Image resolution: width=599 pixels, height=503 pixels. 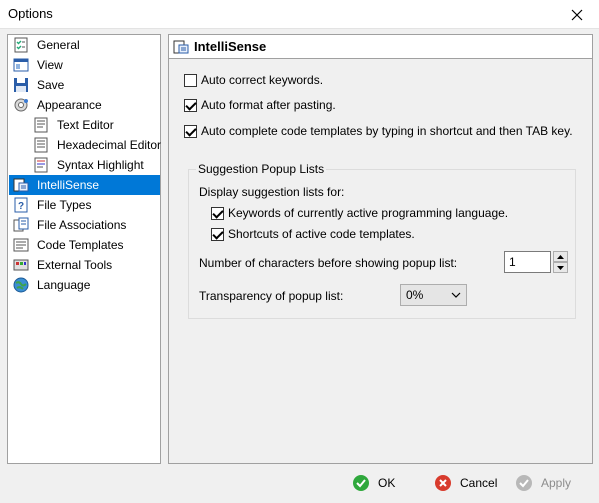 What do you see at coordinates (373, 483) in the screenshot?
I see `ok-button: OK` at bounding box center [373, 483].